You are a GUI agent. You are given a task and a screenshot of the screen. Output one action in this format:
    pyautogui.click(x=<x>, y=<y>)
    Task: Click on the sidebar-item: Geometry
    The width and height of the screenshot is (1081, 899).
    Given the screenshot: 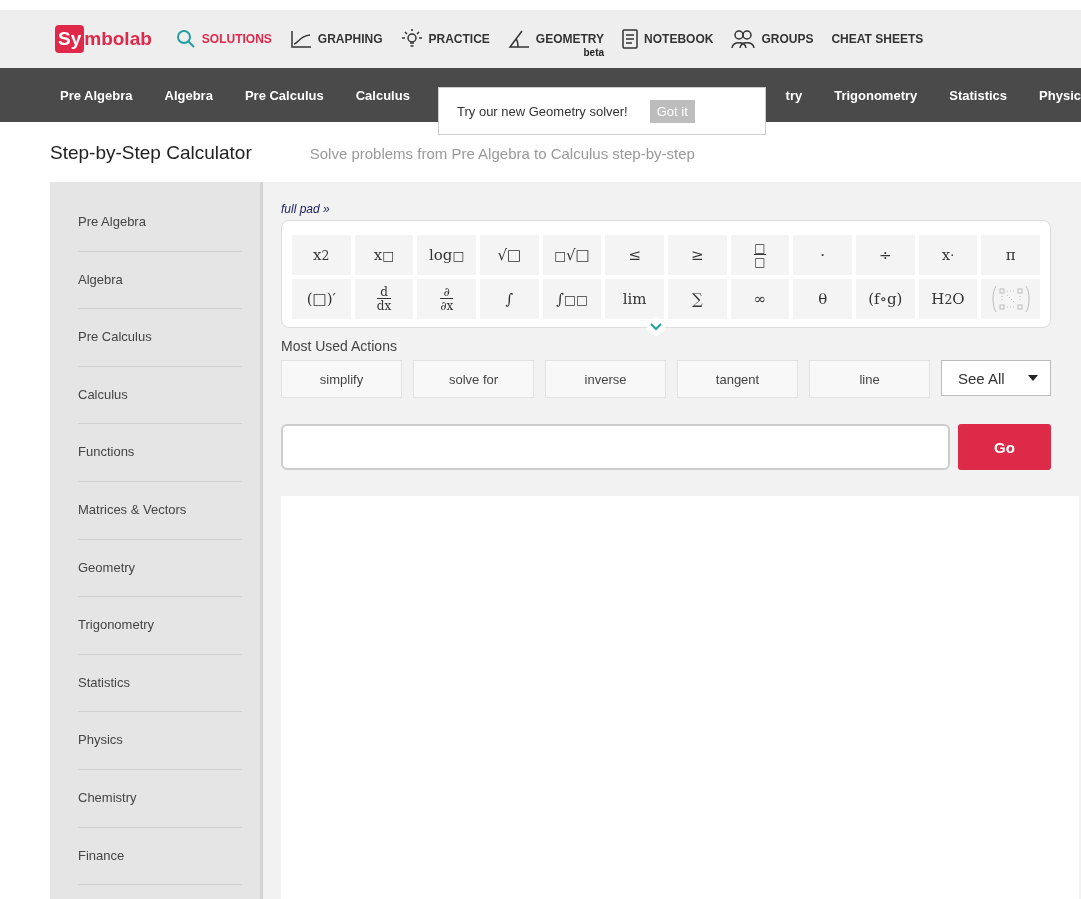 What is the action you would take?
    pyautogui.click(x=160, y=568)
    